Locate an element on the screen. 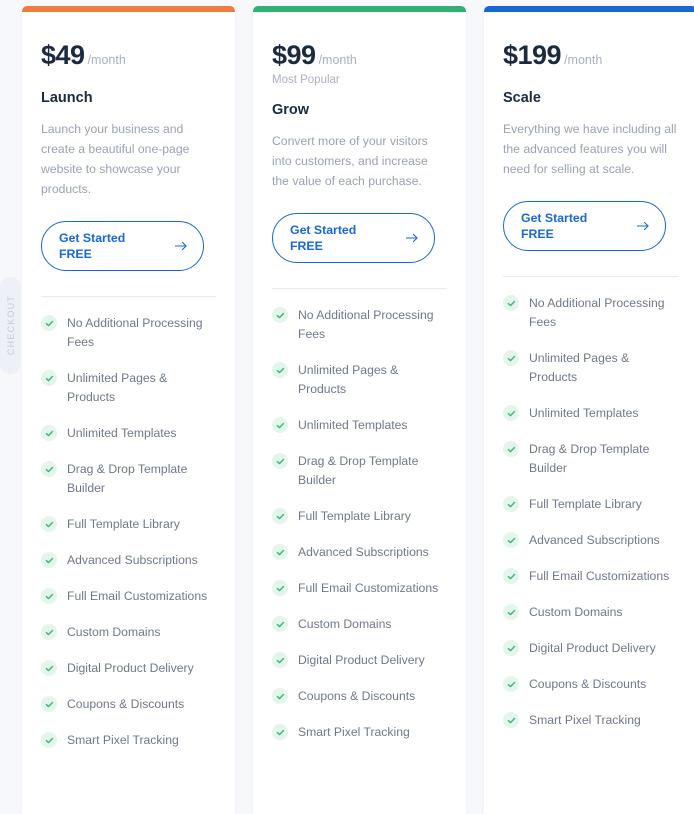  feature-label: Full Template Library is located at coordinates (354, 516).